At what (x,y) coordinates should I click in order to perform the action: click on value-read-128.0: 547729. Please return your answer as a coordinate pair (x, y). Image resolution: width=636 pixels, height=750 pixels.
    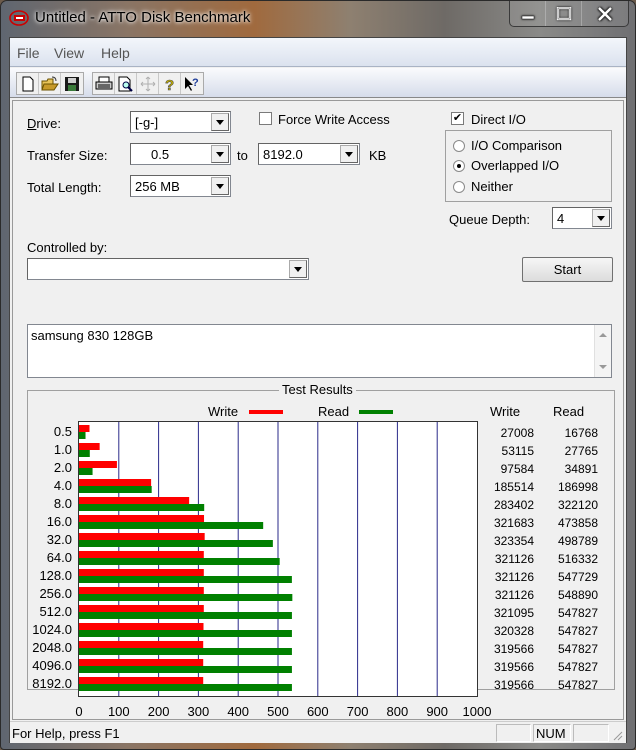
    Looking at the image, I should click on (577, 577).